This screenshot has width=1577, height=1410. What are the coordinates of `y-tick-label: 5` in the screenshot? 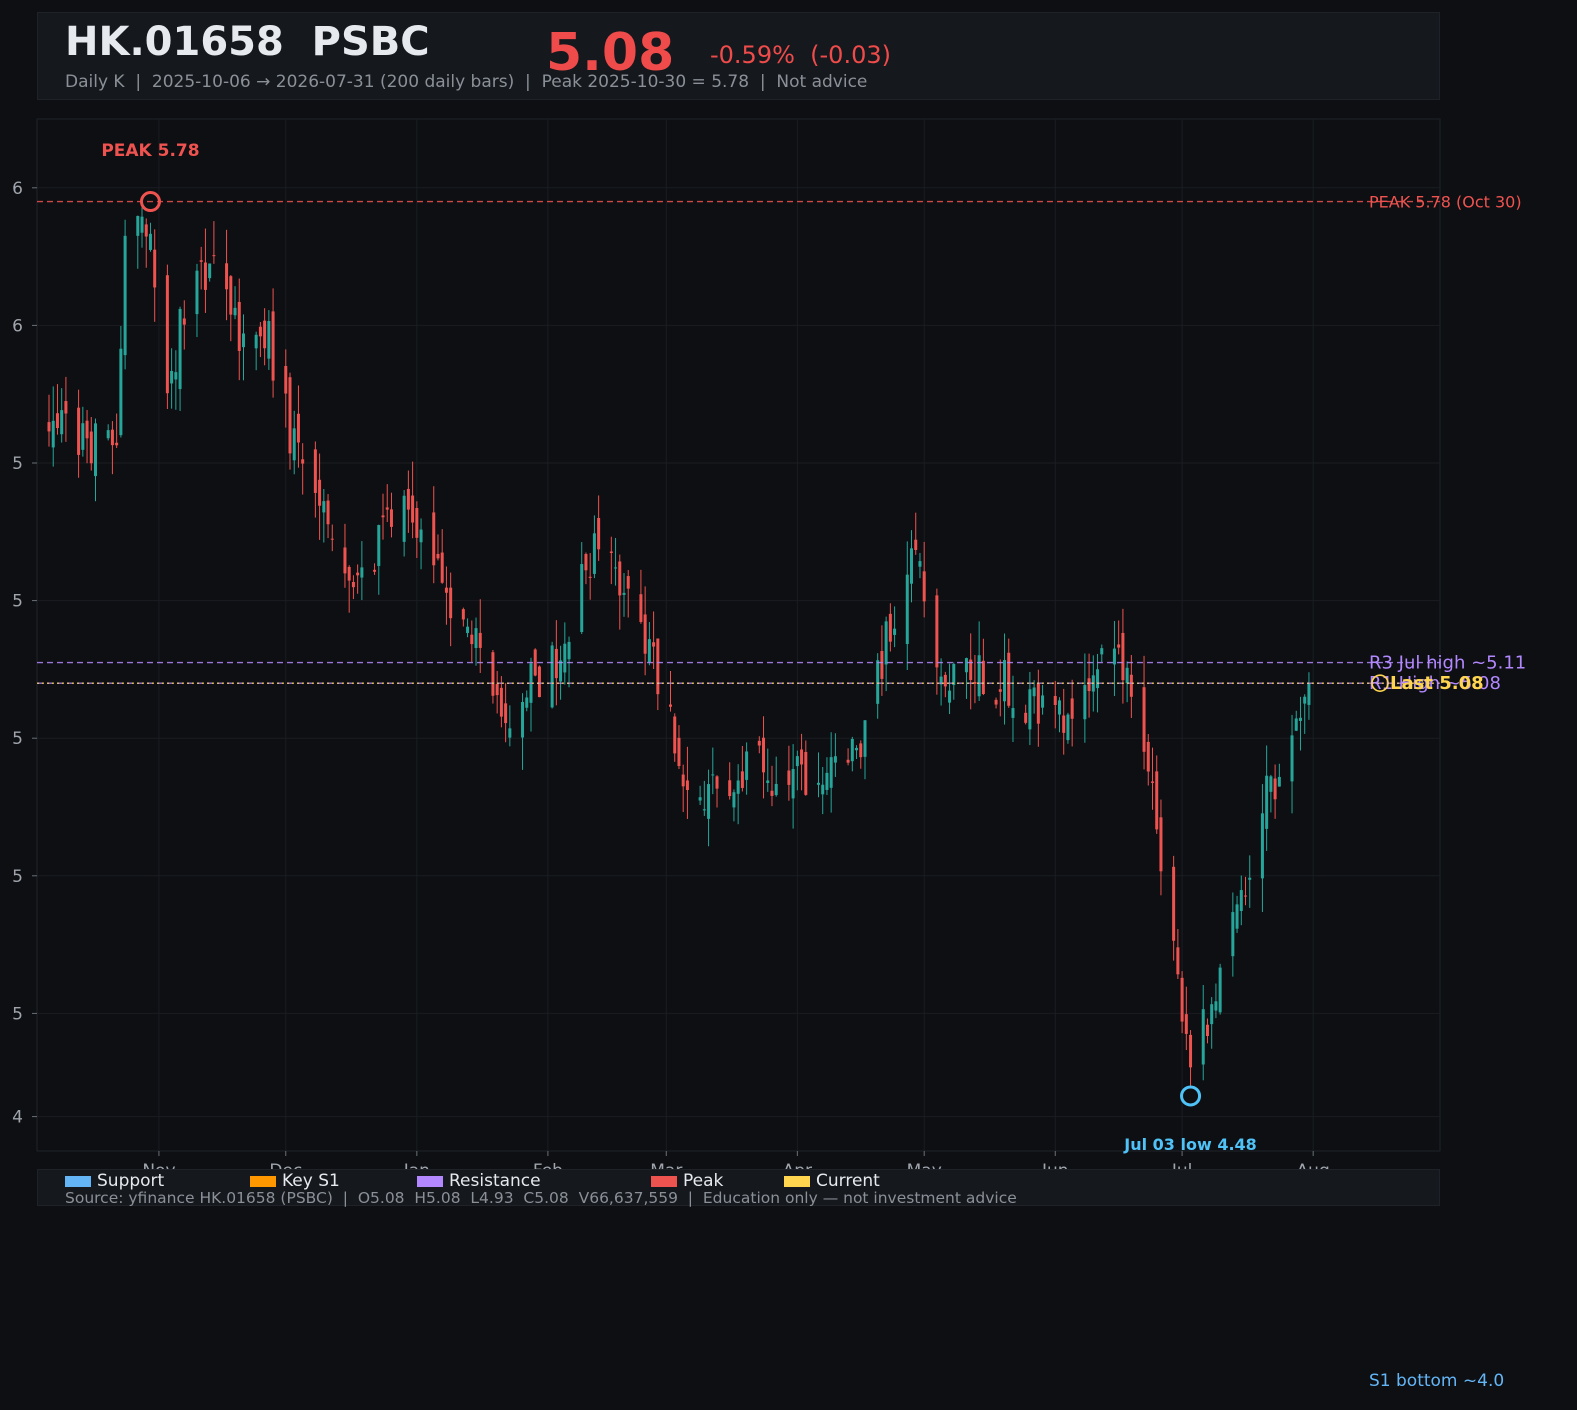 It's located at (17, 739).